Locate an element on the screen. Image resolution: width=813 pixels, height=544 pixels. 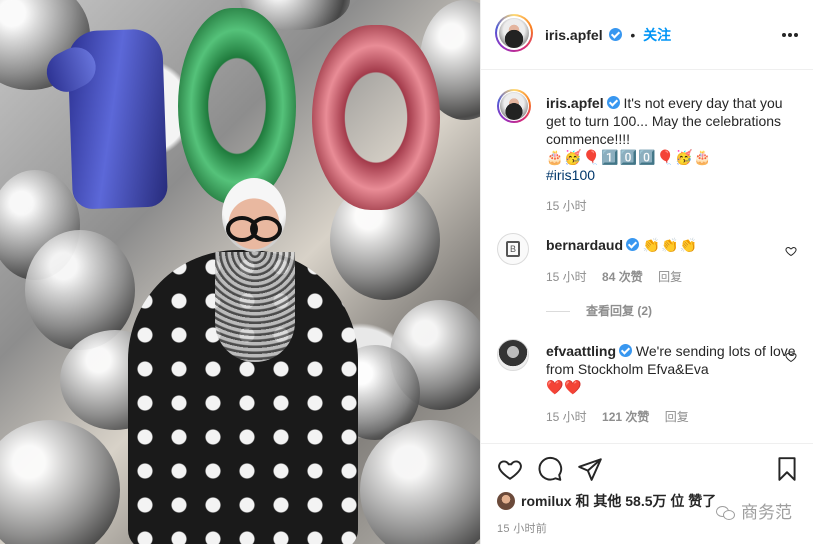
comment-emoji: ❤️❤️ is located at coordinates (564, 387).